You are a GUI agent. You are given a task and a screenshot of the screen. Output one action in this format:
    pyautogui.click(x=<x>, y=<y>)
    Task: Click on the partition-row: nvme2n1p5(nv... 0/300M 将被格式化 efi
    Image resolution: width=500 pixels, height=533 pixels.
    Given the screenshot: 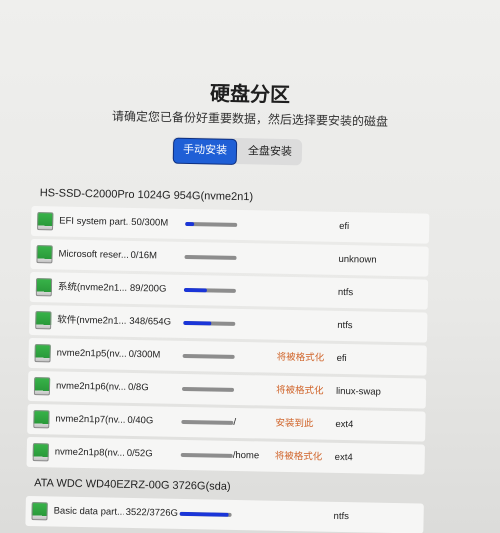 What is the action you would take?
    pyautogui.click(x=227, y=356)
    